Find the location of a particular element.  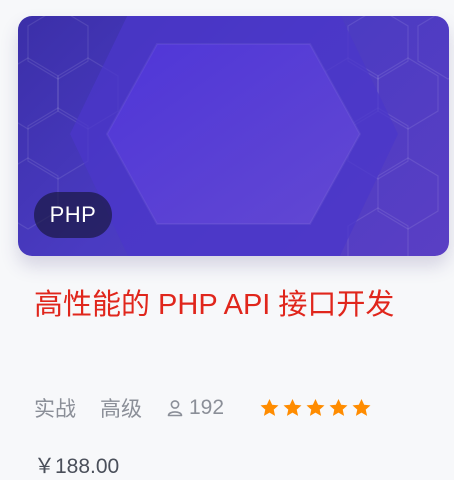

user-icon is located at coordinates (175, 408).